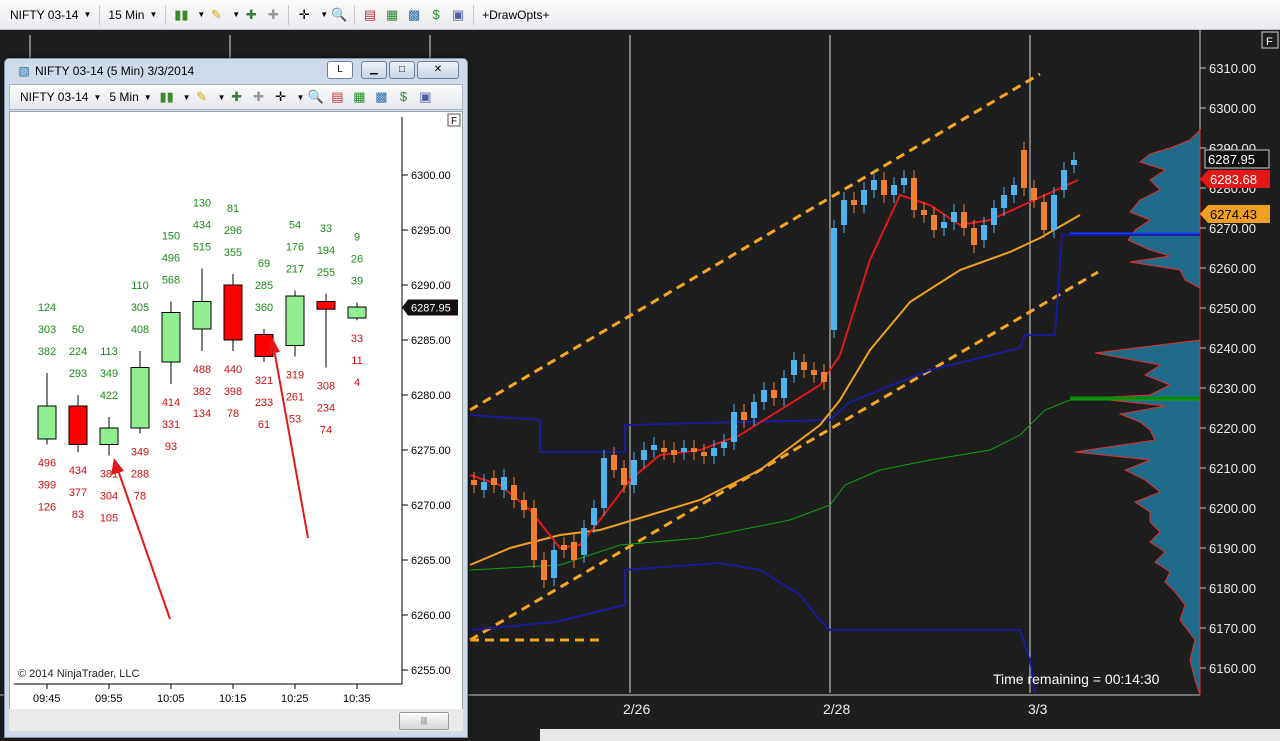 The image size is (1280, 741). I want to click on interval-selector: 15 Min ▼, so click(132, 15).